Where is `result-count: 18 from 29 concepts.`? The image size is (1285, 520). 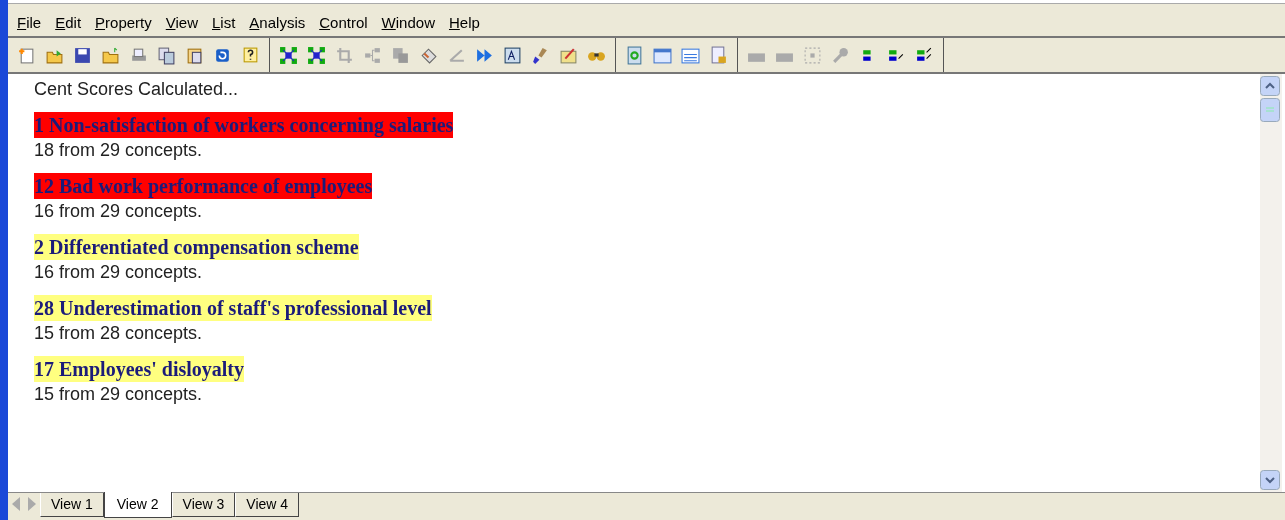 result-count: 18 from 29 concepts. is located at coordinates (118, 150).